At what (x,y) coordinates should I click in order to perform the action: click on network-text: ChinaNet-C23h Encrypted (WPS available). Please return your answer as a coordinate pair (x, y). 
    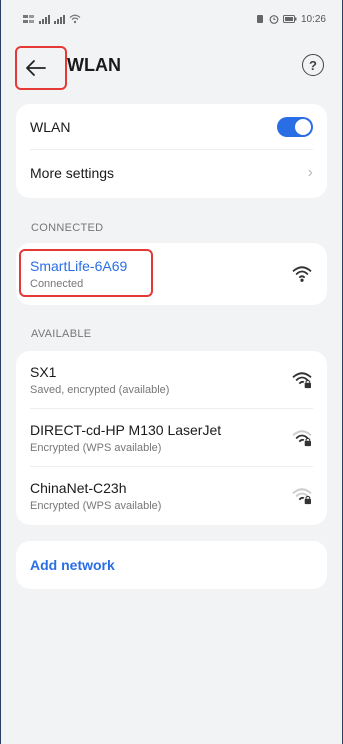
    Looking at the image, I should click on (95, 496).